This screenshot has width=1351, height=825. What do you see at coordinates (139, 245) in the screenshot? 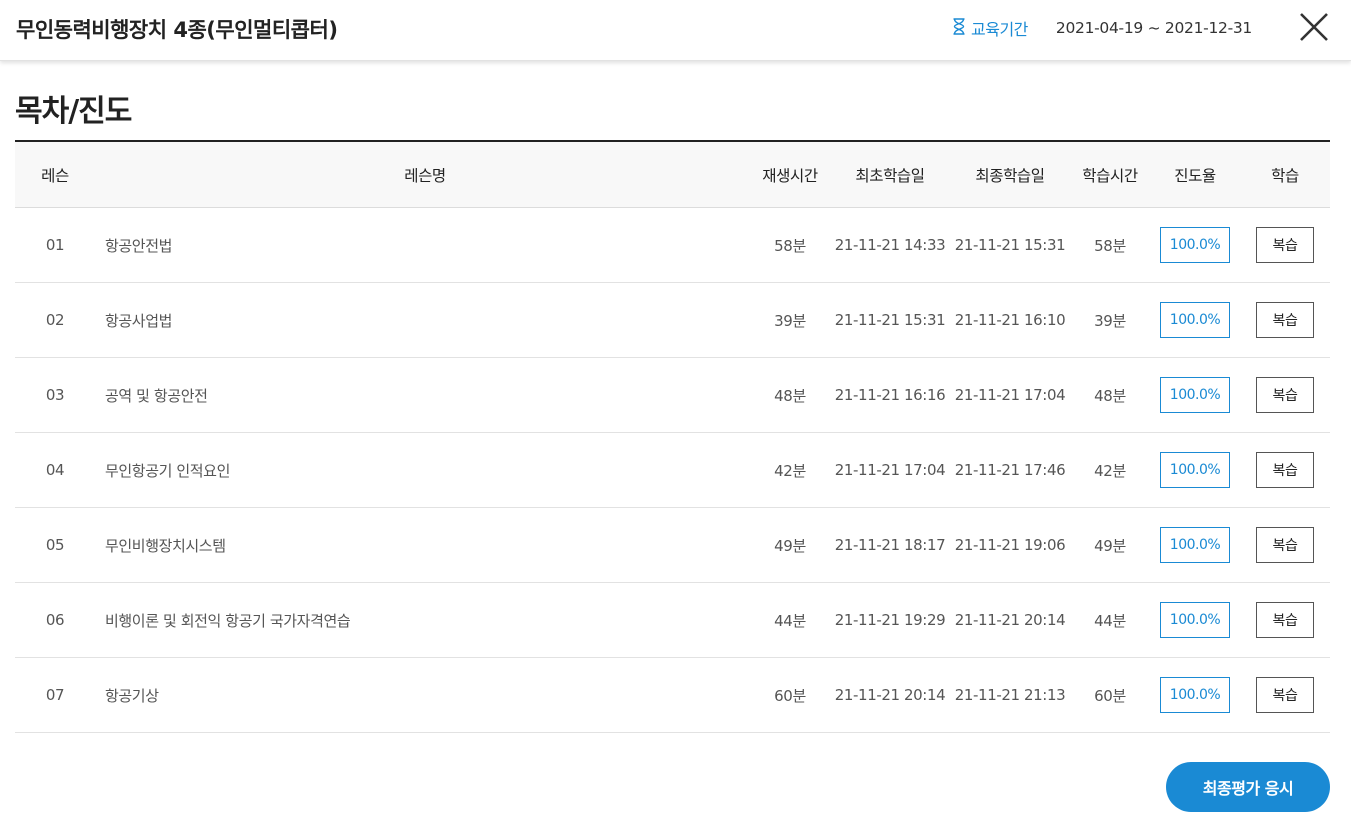
I see `lesson-name: 항공안전법` at bounding box center [139, 245].